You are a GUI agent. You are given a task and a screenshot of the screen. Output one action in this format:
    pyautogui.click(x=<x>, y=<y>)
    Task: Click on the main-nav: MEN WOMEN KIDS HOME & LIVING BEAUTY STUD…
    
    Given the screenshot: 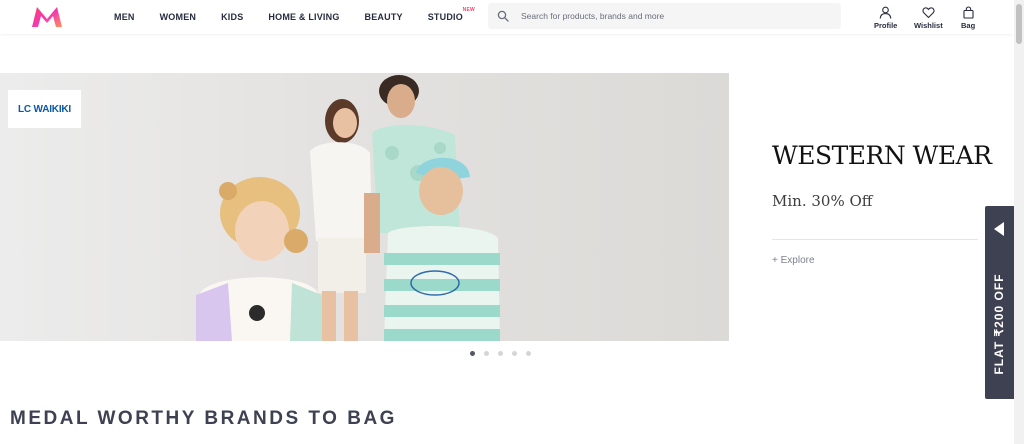 What is the action you would take?
    pyautogui.click(x=301, y=17)
    